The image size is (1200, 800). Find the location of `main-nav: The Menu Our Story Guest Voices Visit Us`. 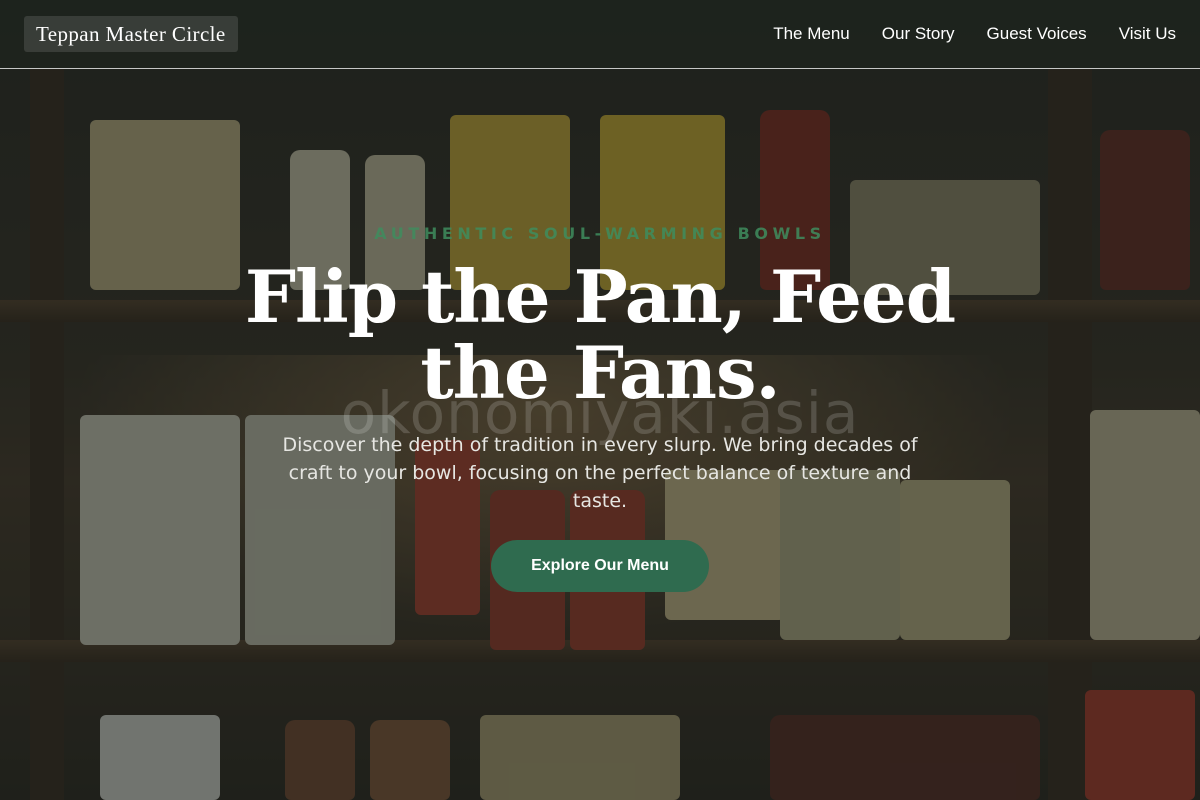

main-nav: The Menu Our Story Guest Voices Visit Us is located at coordinates (974, 34).